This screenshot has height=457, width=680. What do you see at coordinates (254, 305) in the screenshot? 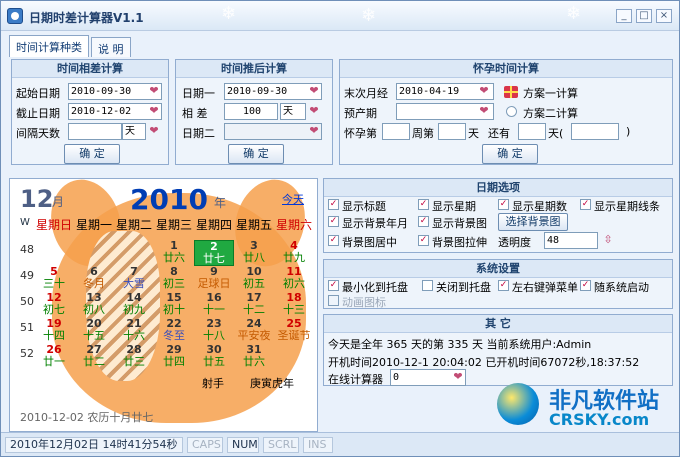
I see `calendar-day-cell: 17 十二` at bounding box center [254, 305].